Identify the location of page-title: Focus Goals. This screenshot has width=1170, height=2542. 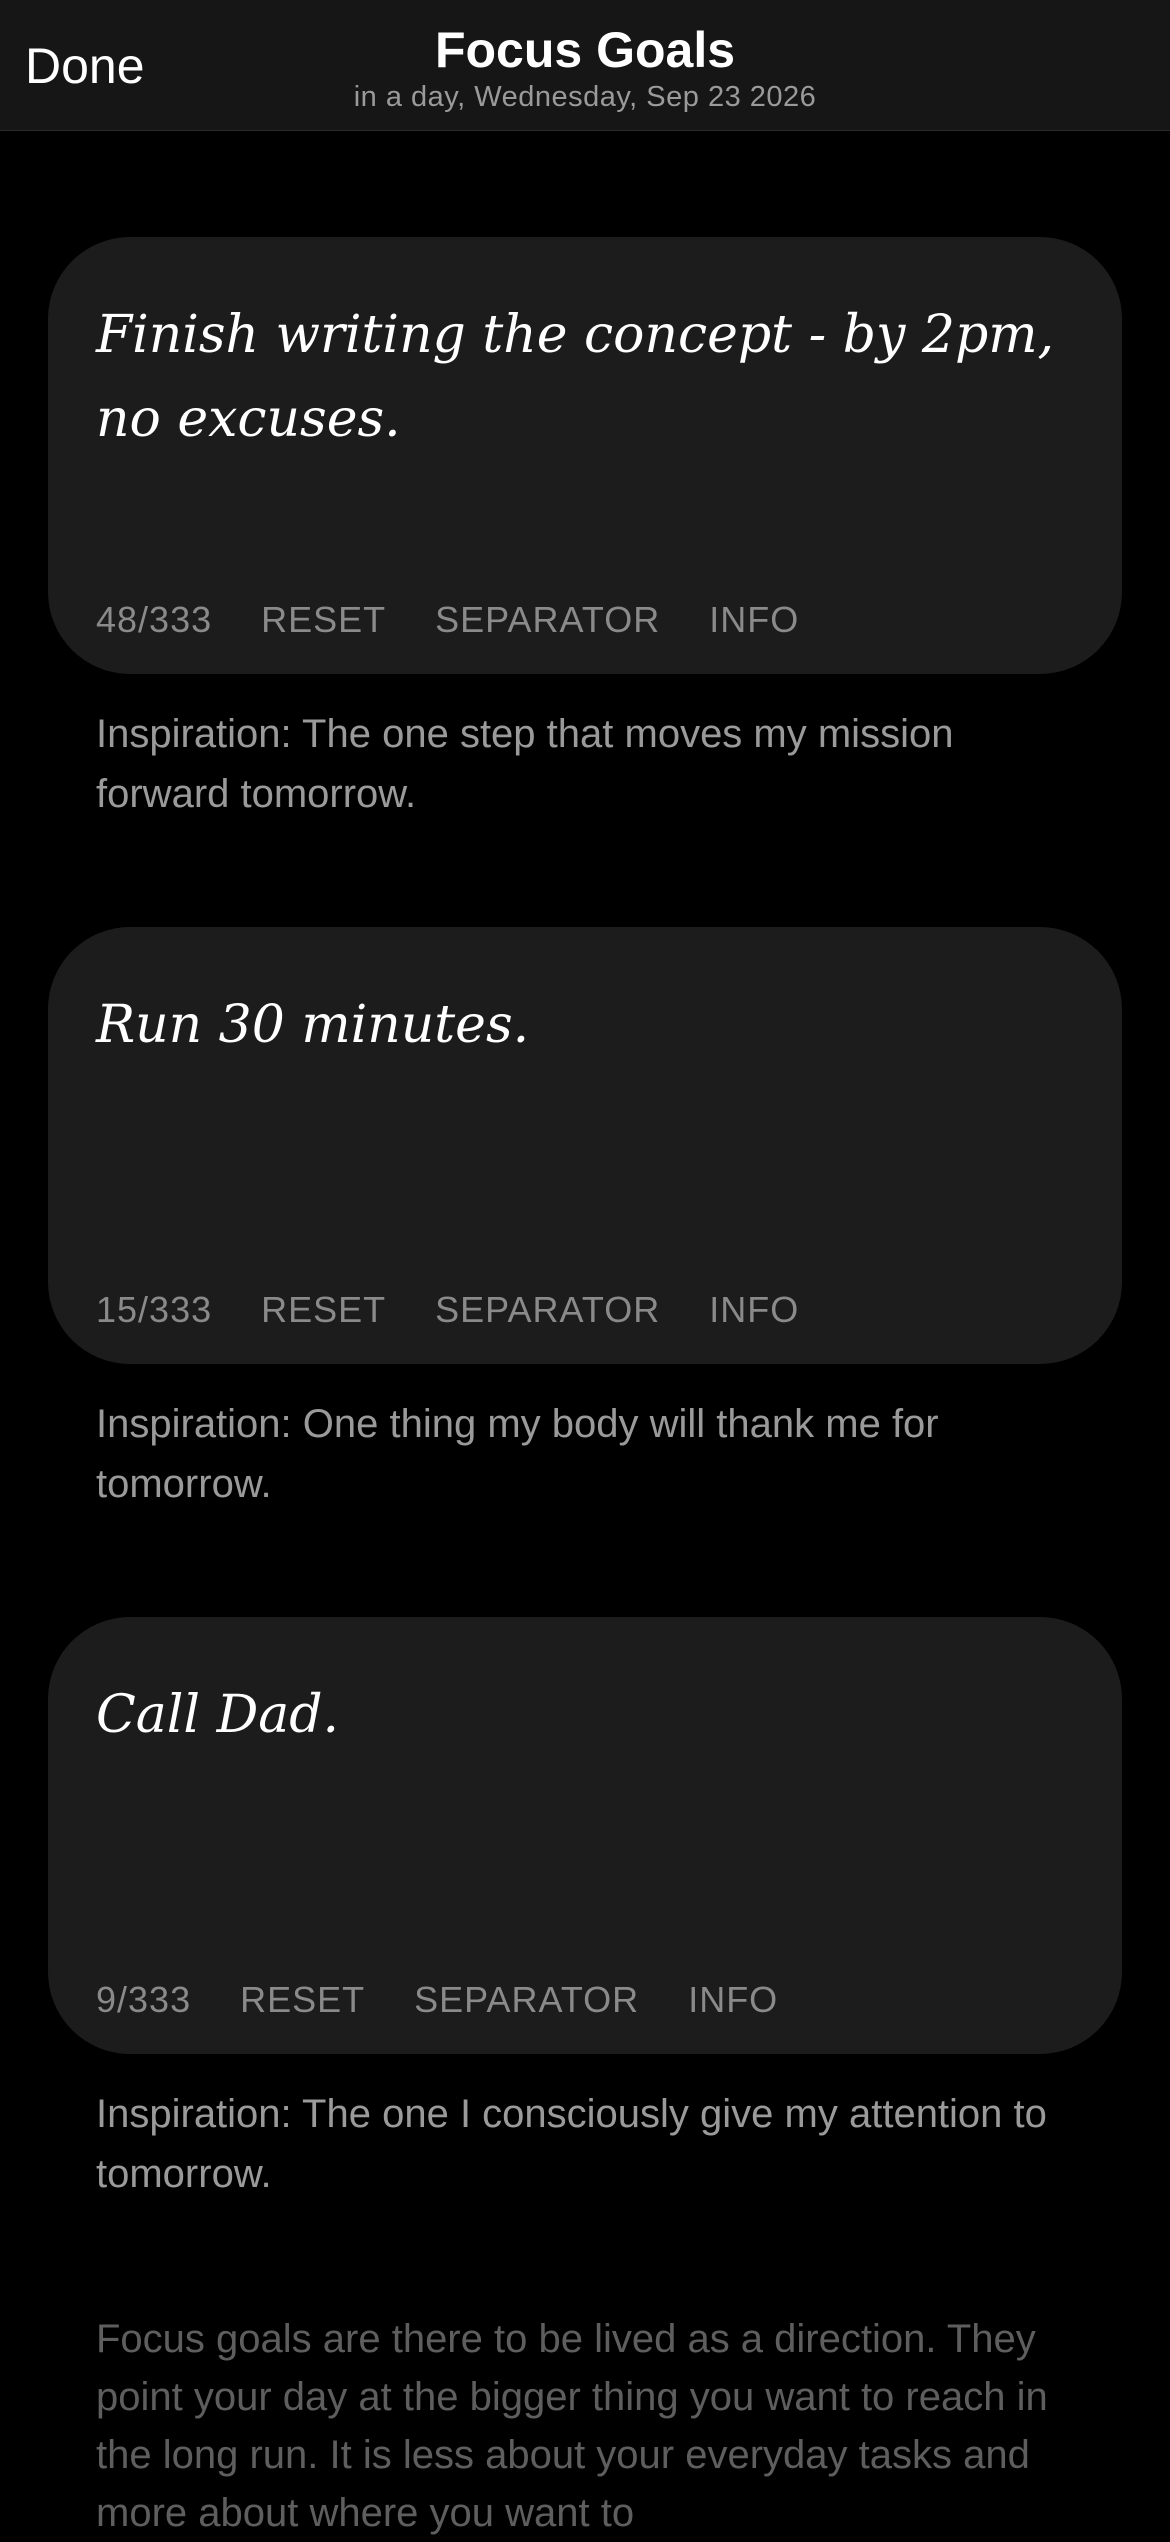
(585, 50).